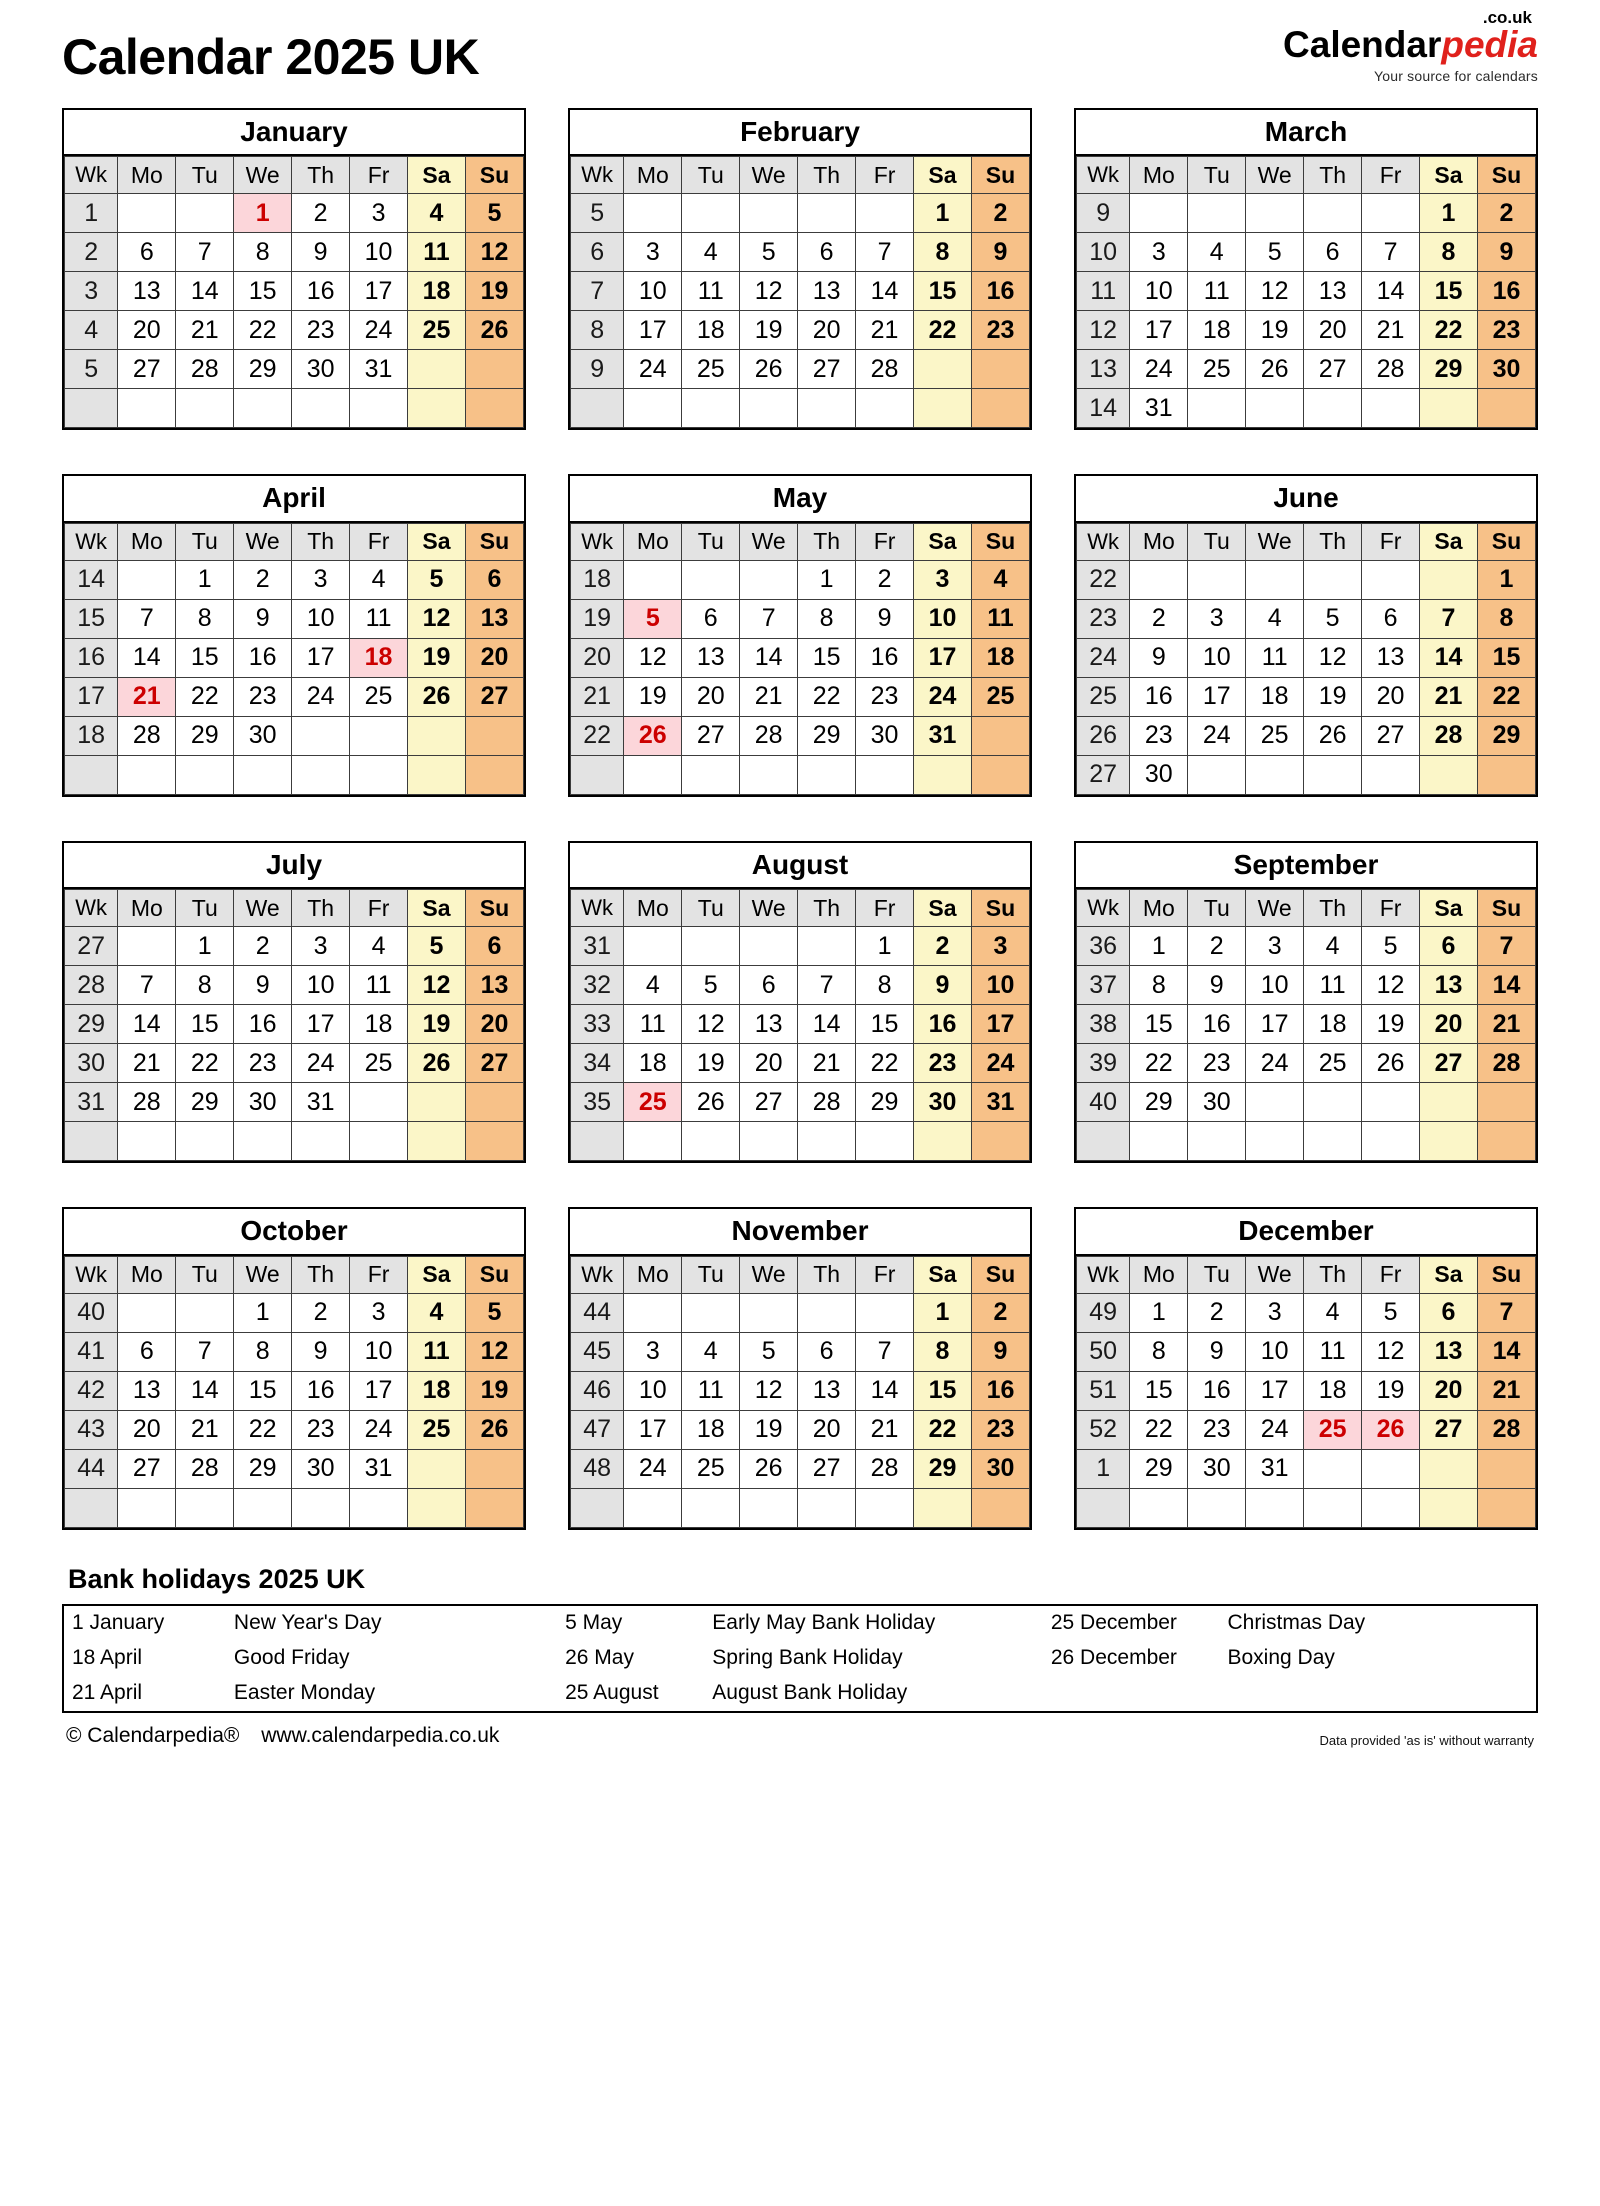 This screenshot has height=2206, width=1600. What do you see at coordinates (379, 1468) in the screenshot?
I see `day-cell: 31` at bounding box center [379, 1468].